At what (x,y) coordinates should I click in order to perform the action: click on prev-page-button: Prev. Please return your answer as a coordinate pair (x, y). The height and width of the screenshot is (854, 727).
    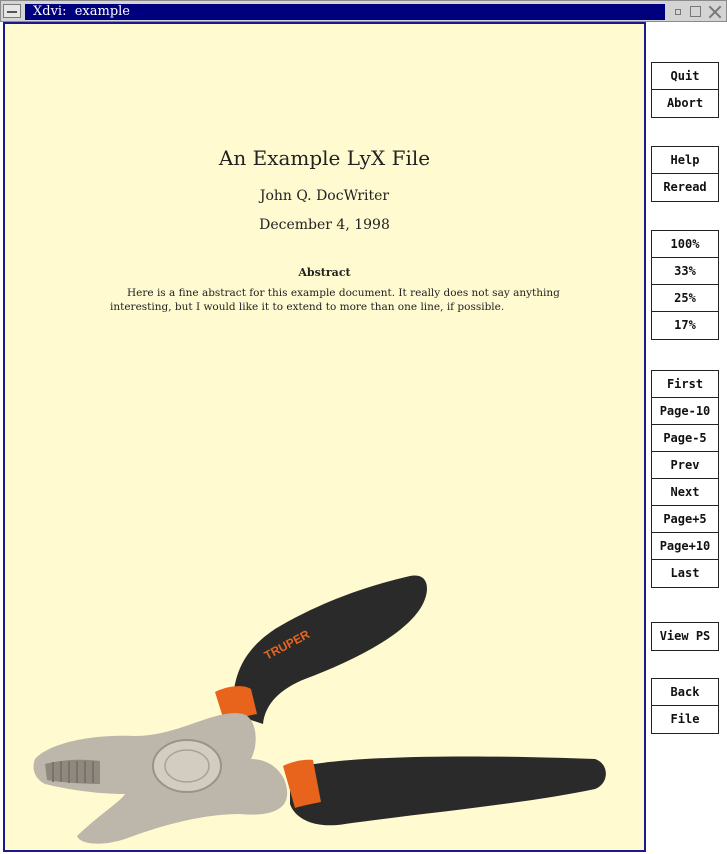
    Looking at the image, I should click on (685, 465).